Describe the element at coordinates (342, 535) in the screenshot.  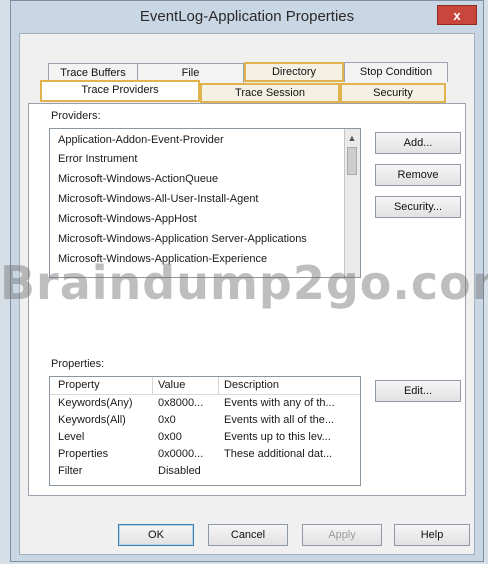
I see `apply-button: Apply` at that location.